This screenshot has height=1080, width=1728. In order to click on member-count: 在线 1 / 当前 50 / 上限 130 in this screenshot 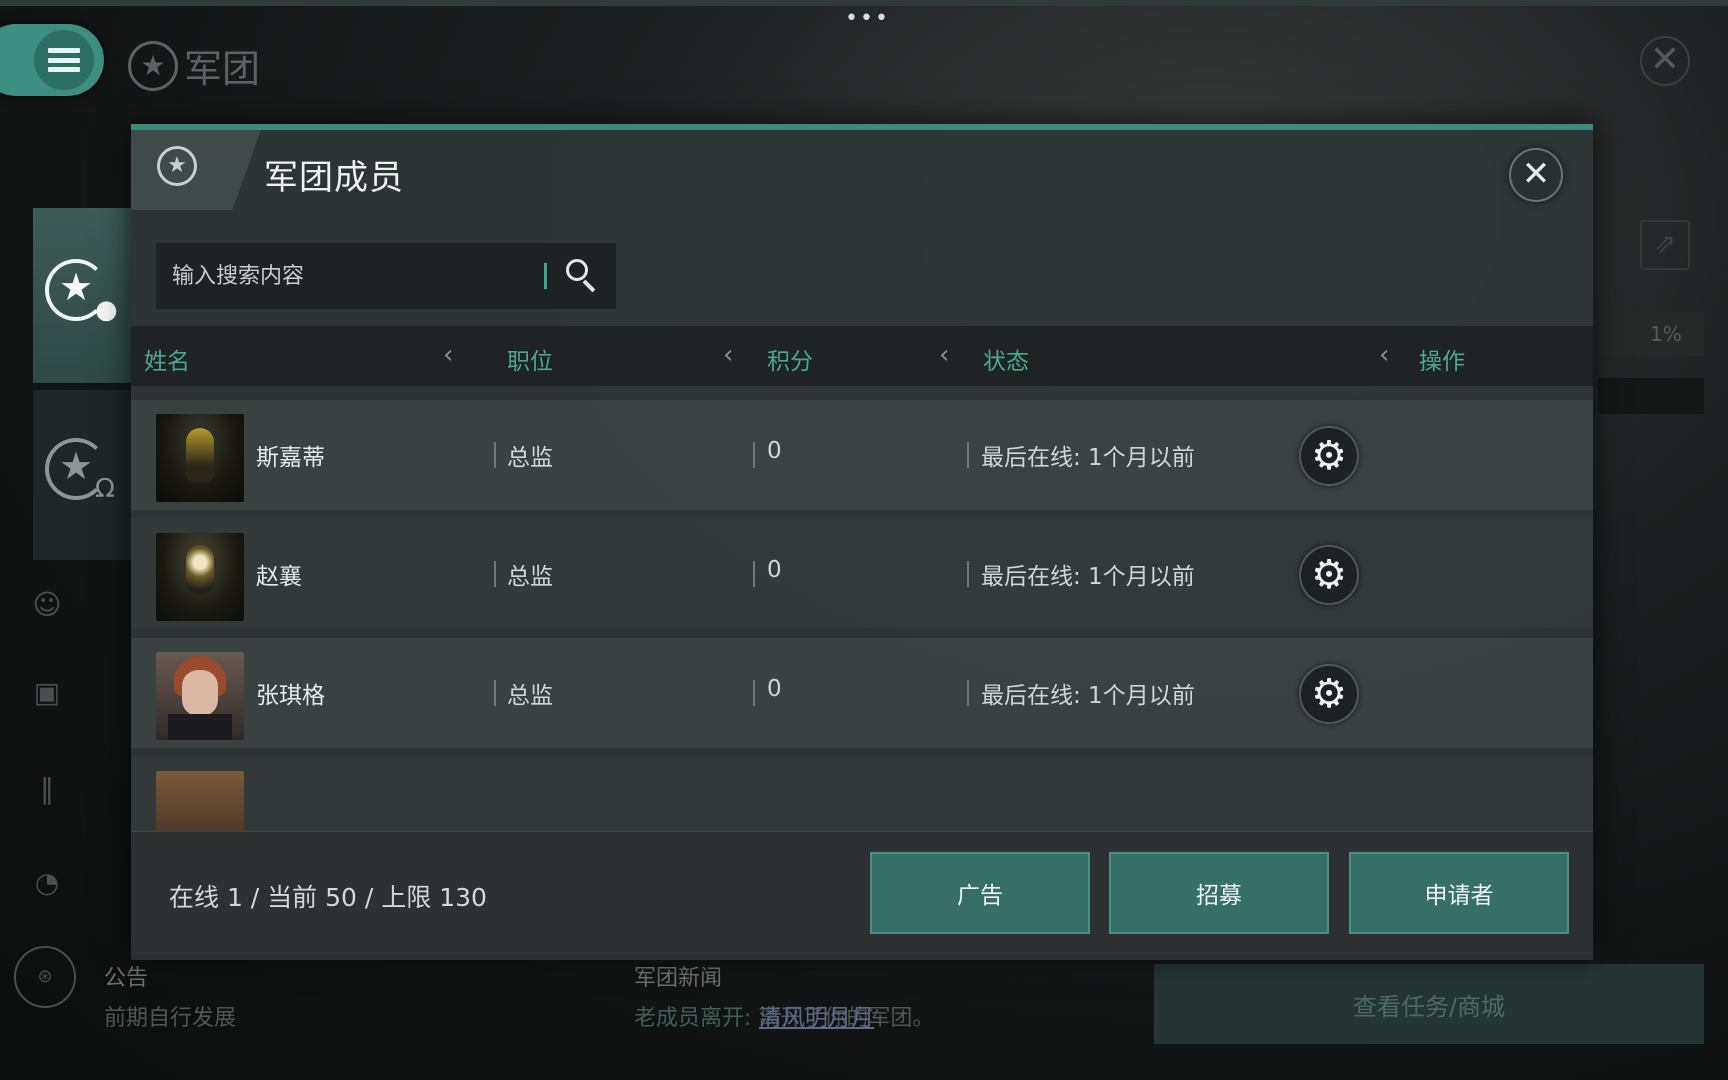, I will do `click(328, 897)`.